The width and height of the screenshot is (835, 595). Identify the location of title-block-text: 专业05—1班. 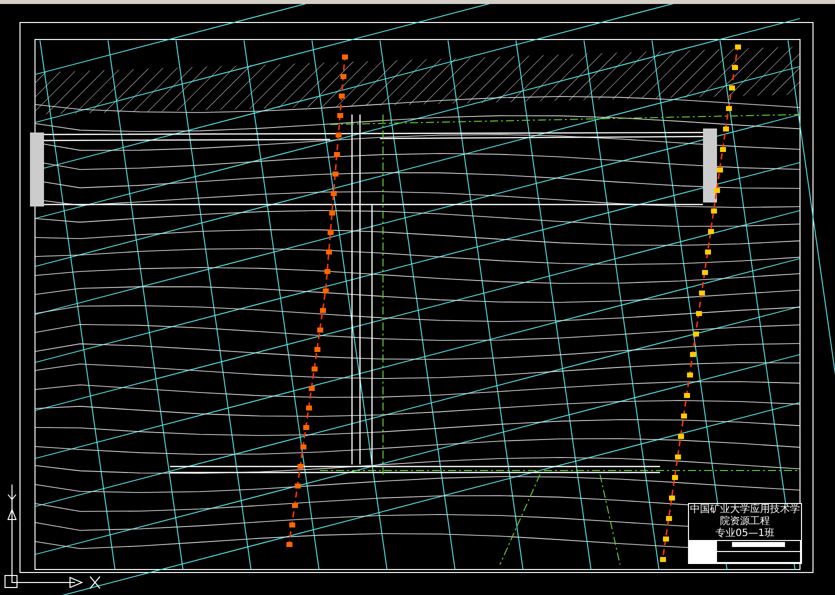
(745, 534).